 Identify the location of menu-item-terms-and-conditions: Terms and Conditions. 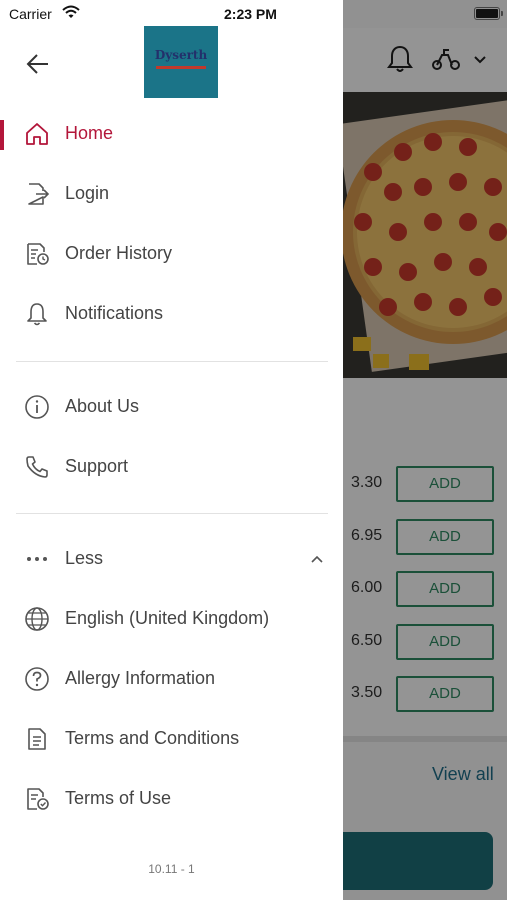
(171, 740).